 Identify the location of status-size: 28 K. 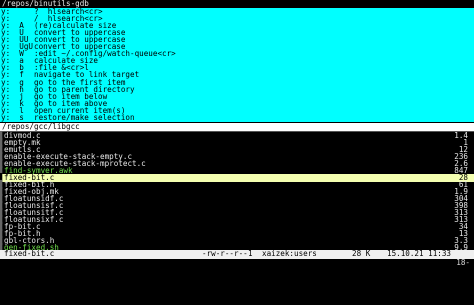
(361, 253).